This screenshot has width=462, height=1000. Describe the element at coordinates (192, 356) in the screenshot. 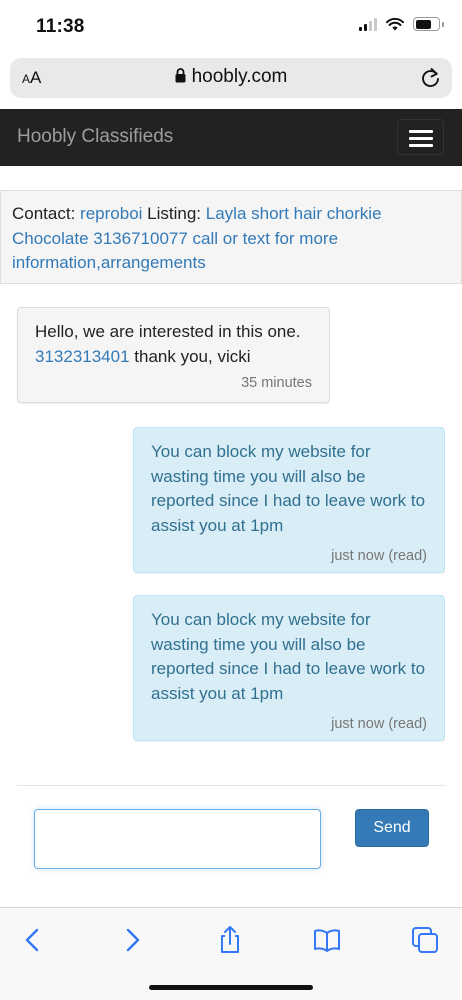

I see `message-text: thank you, vicki` at that location.